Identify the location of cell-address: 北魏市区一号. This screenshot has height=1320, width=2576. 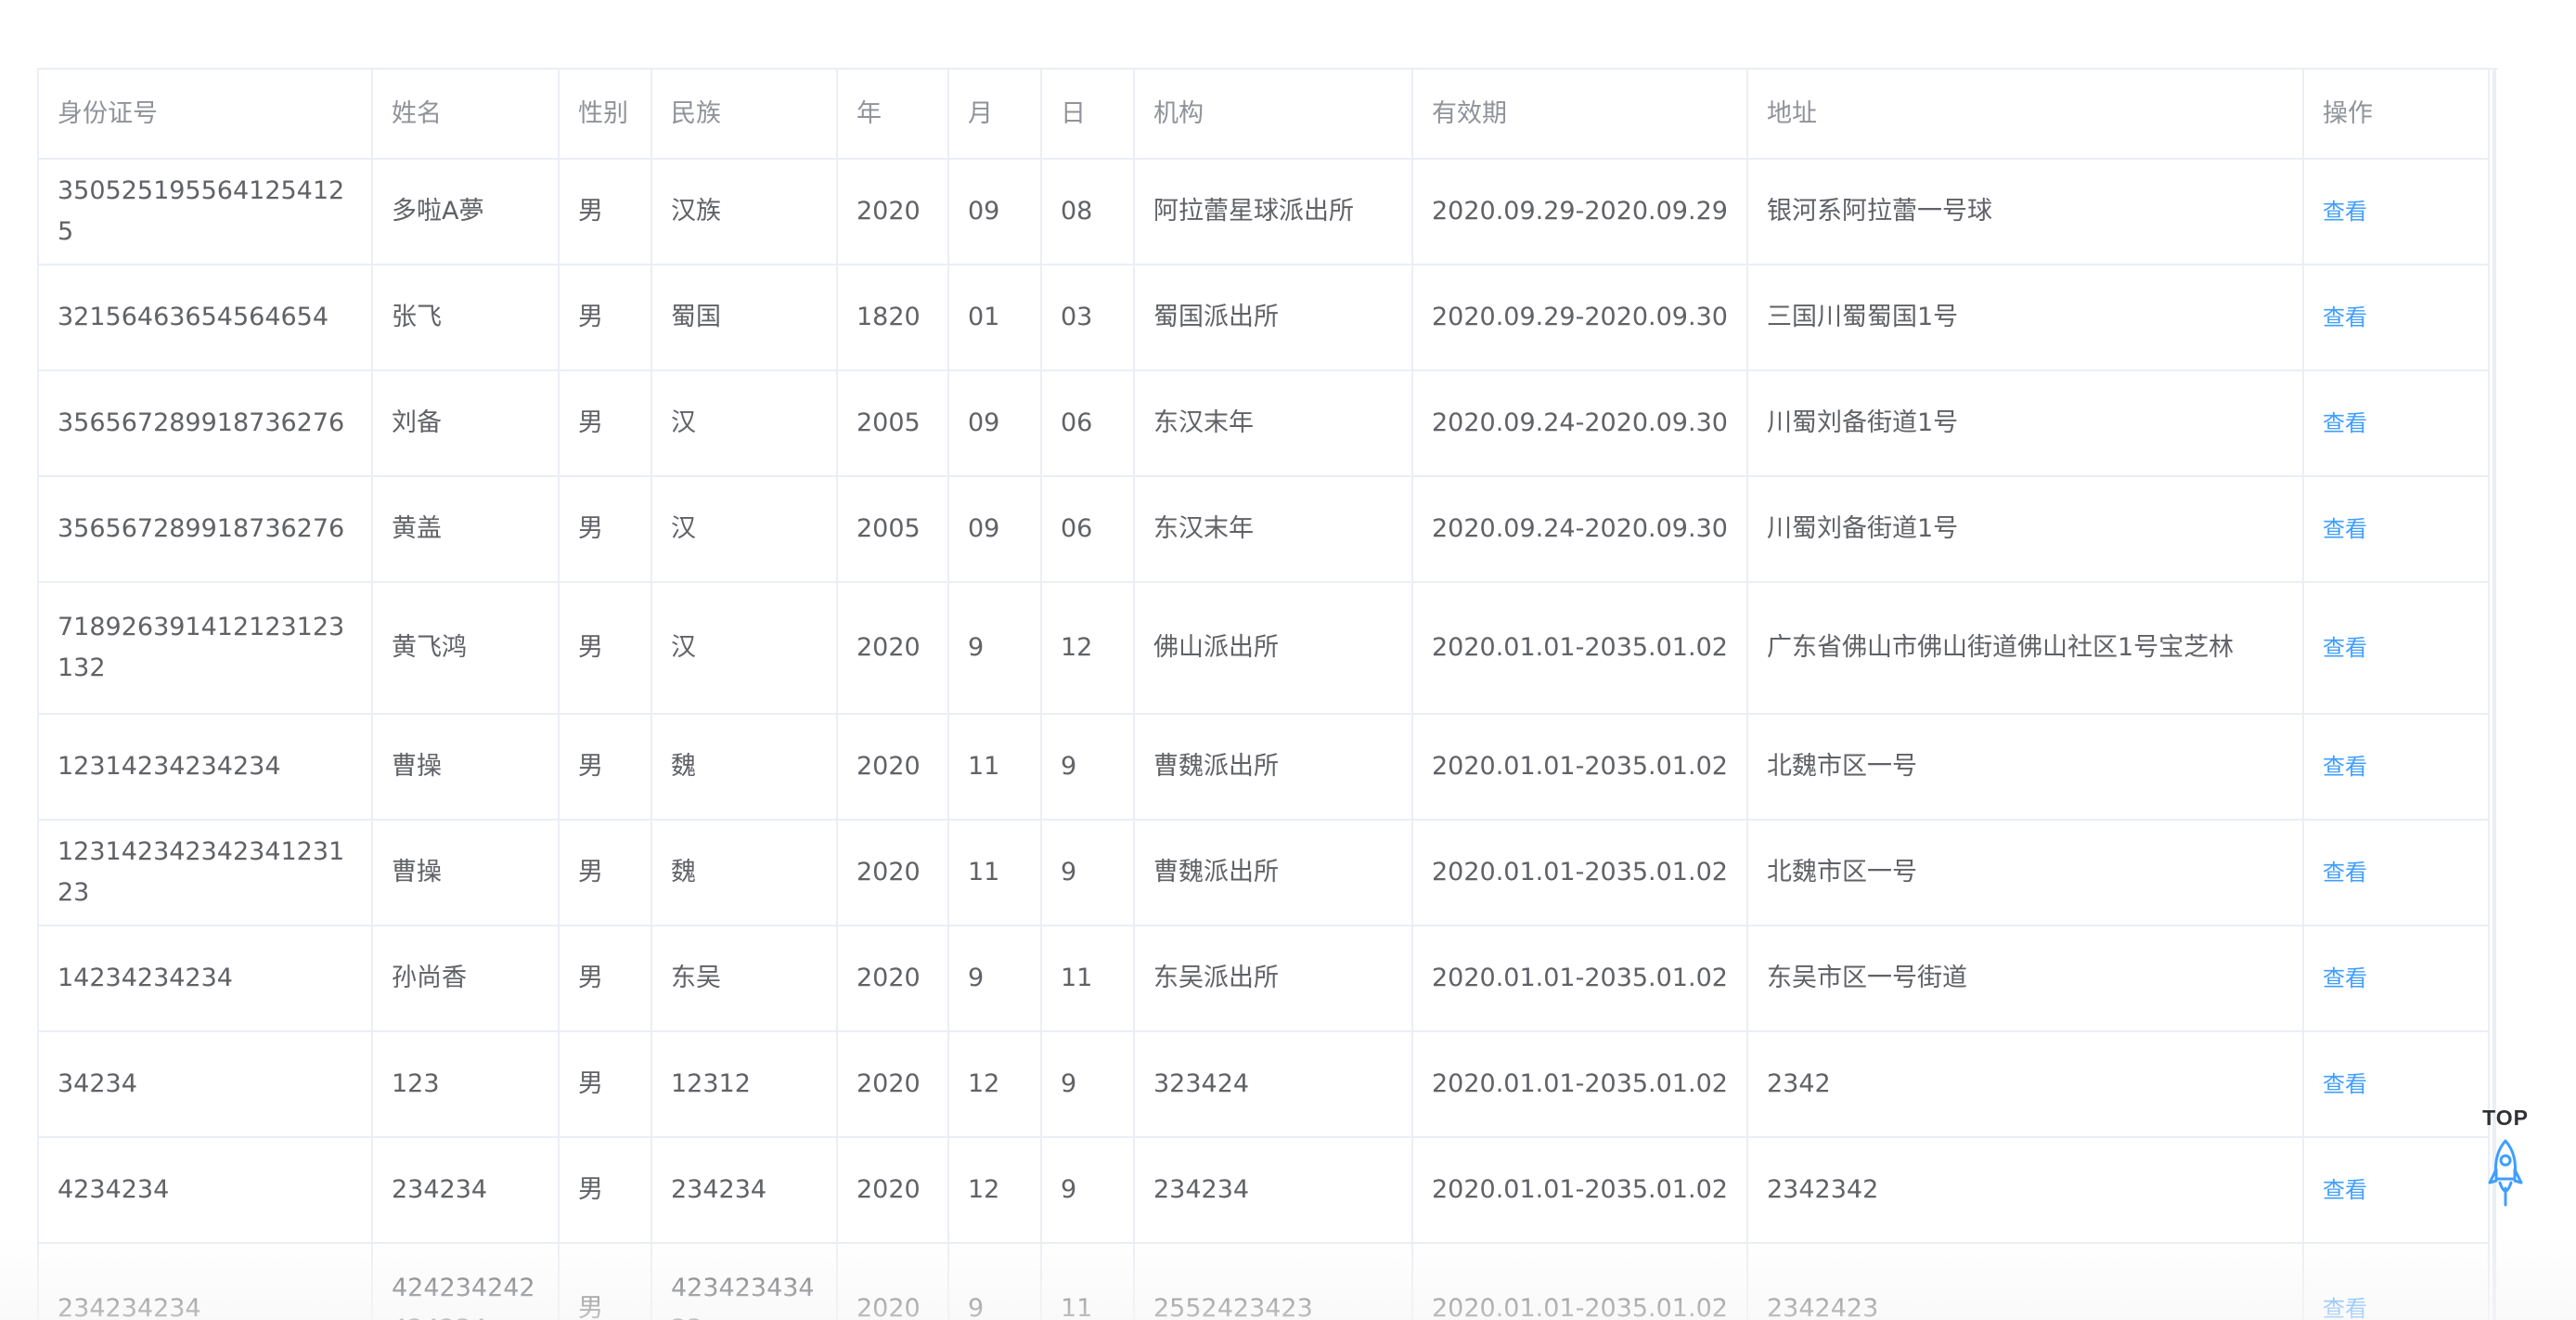
(2026, 873).